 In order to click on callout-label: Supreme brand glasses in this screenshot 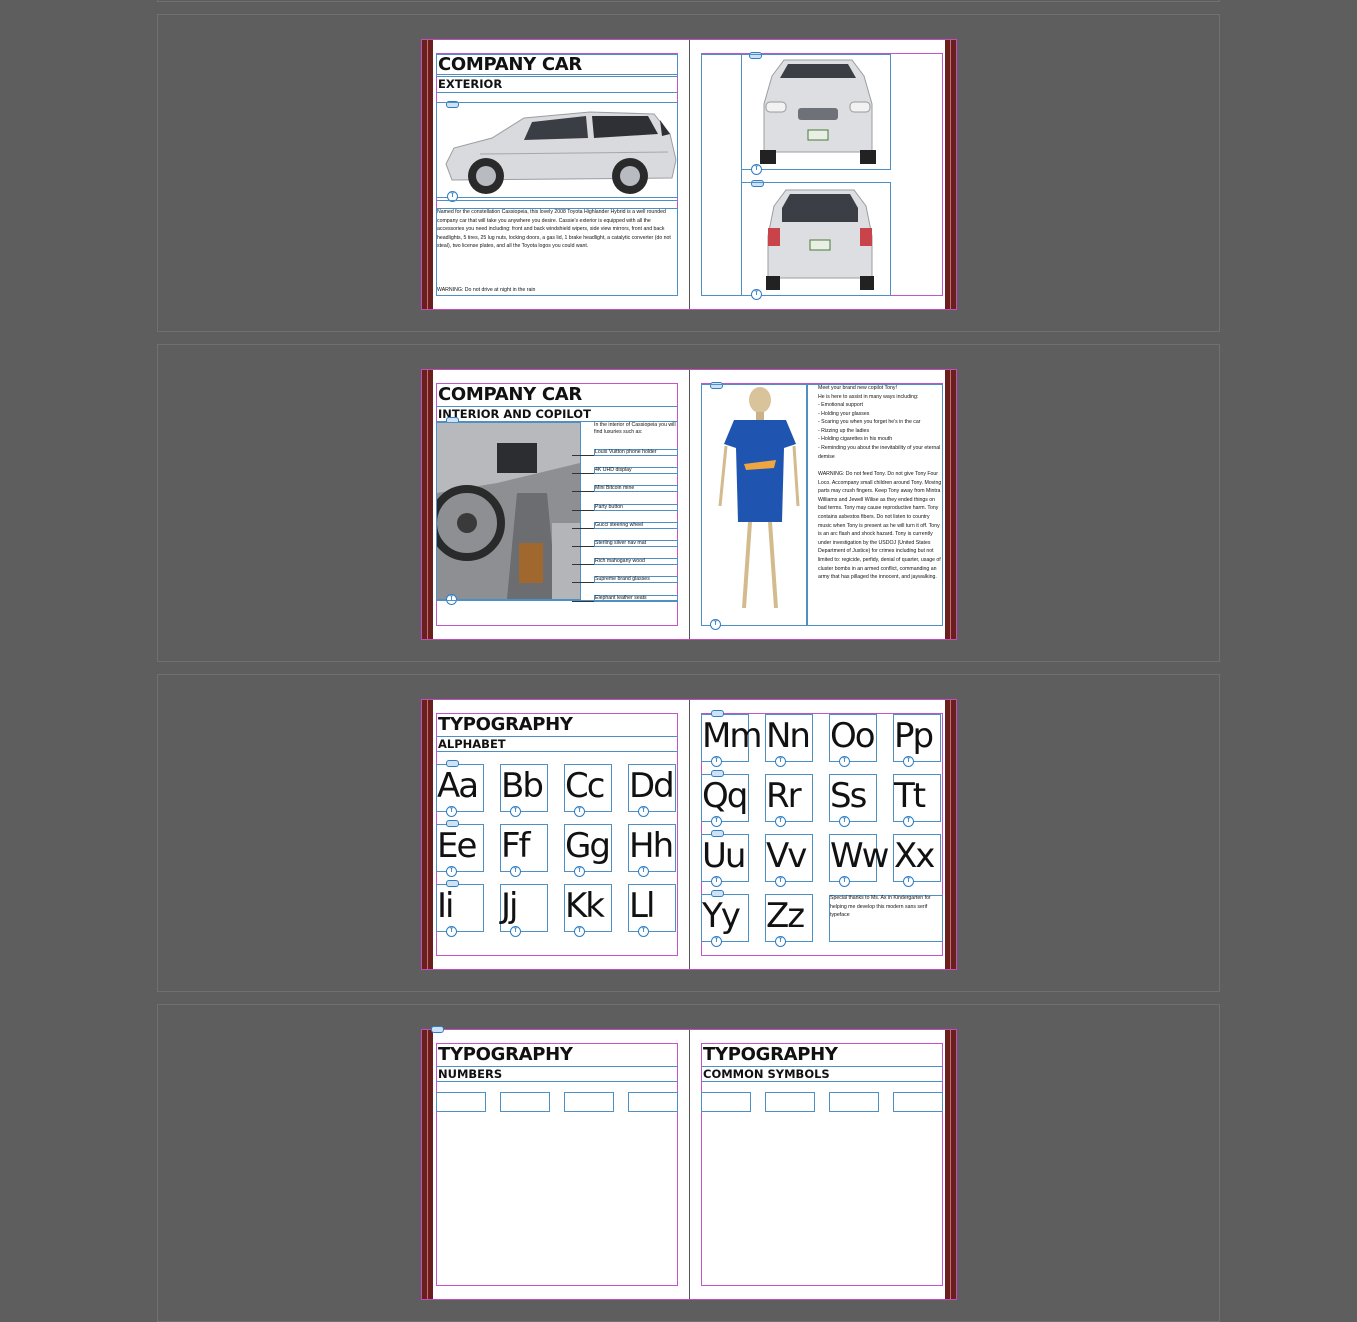, I will do `click(622, 579)`.